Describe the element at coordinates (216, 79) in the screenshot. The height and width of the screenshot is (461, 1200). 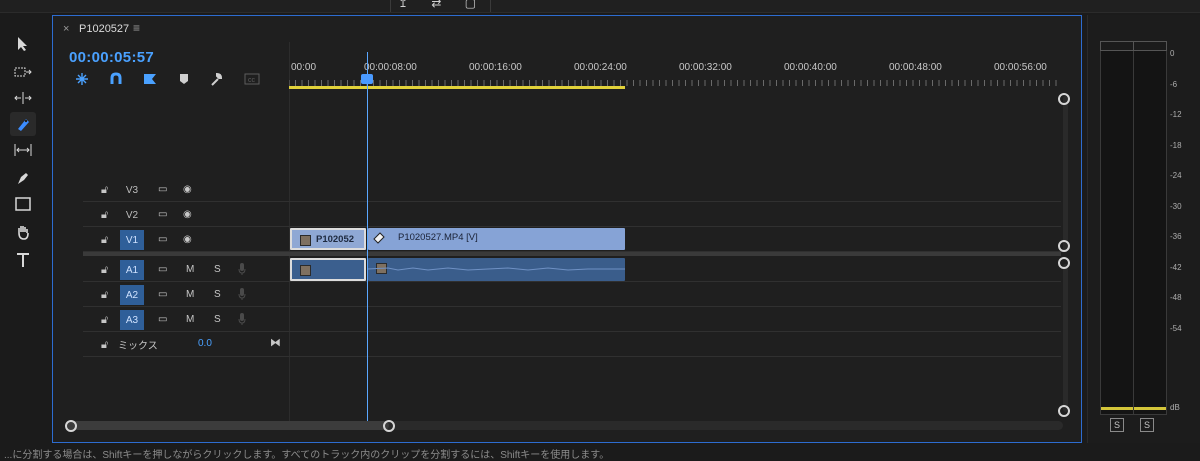
I see `wrench-settings-icon` at that location.